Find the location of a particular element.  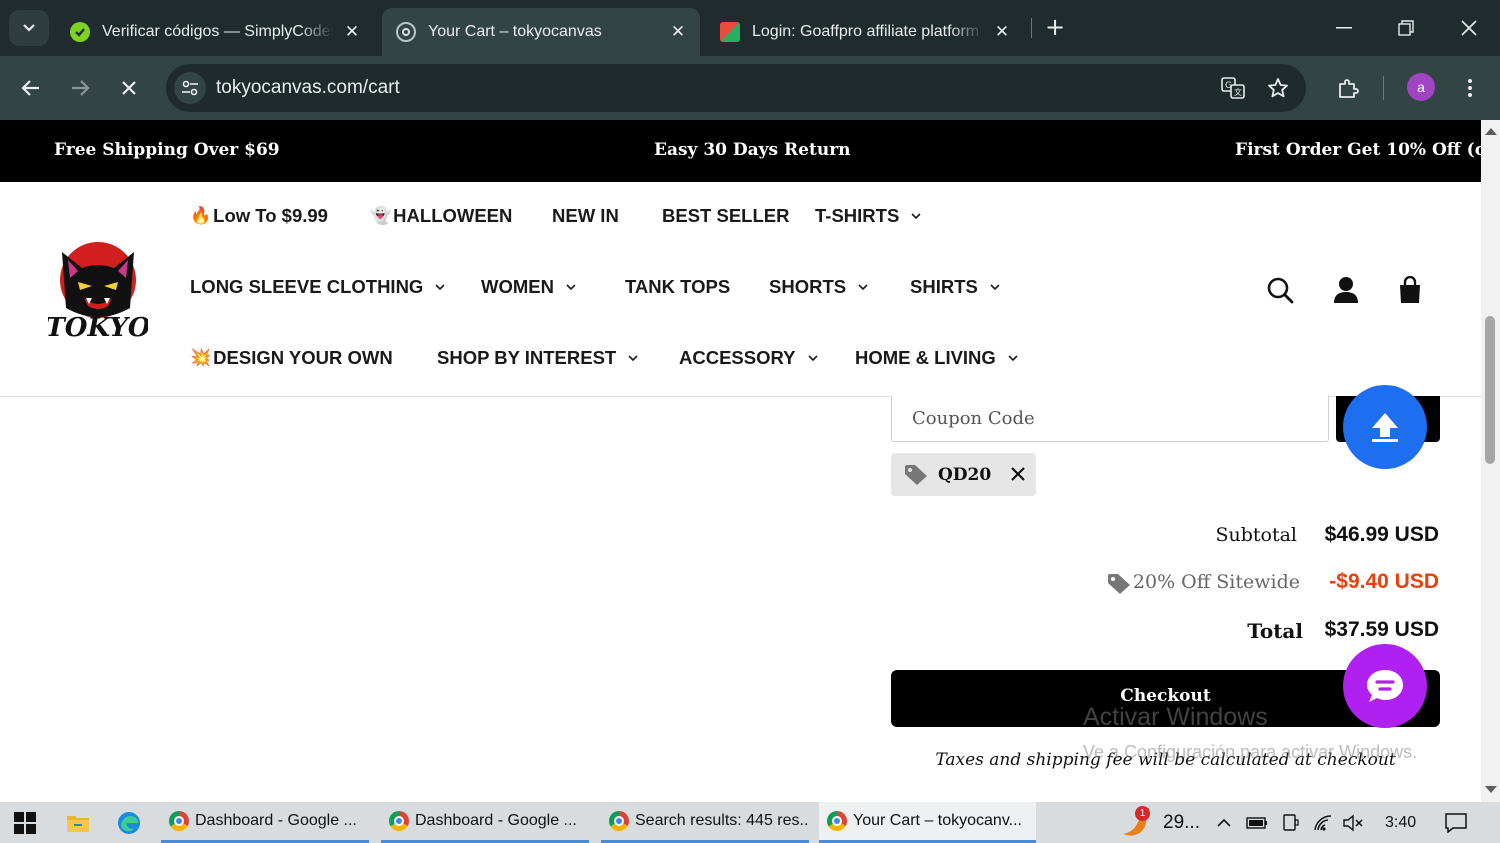

tab-title: Your Cart – tokyocanvas is located at coordinates (515, 31).